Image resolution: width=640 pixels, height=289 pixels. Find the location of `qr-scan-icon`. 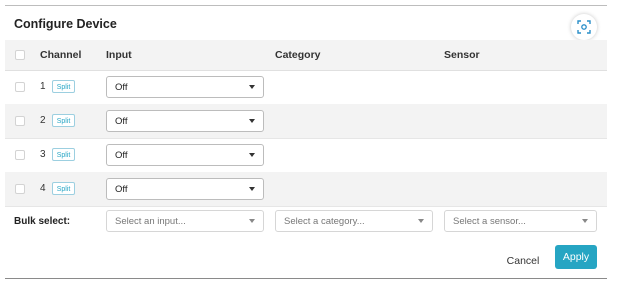

qr-scan-icon is located at coordinates (584, 27).